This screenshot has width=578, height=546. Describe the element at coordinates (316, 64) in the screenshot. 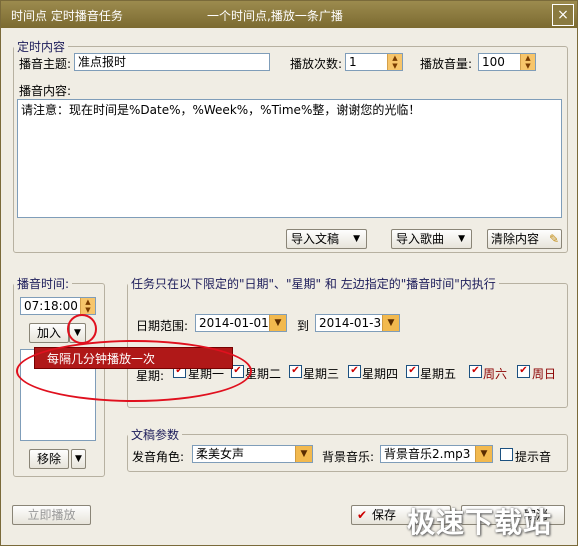

I see `times-label: 播放次数:` at that location.